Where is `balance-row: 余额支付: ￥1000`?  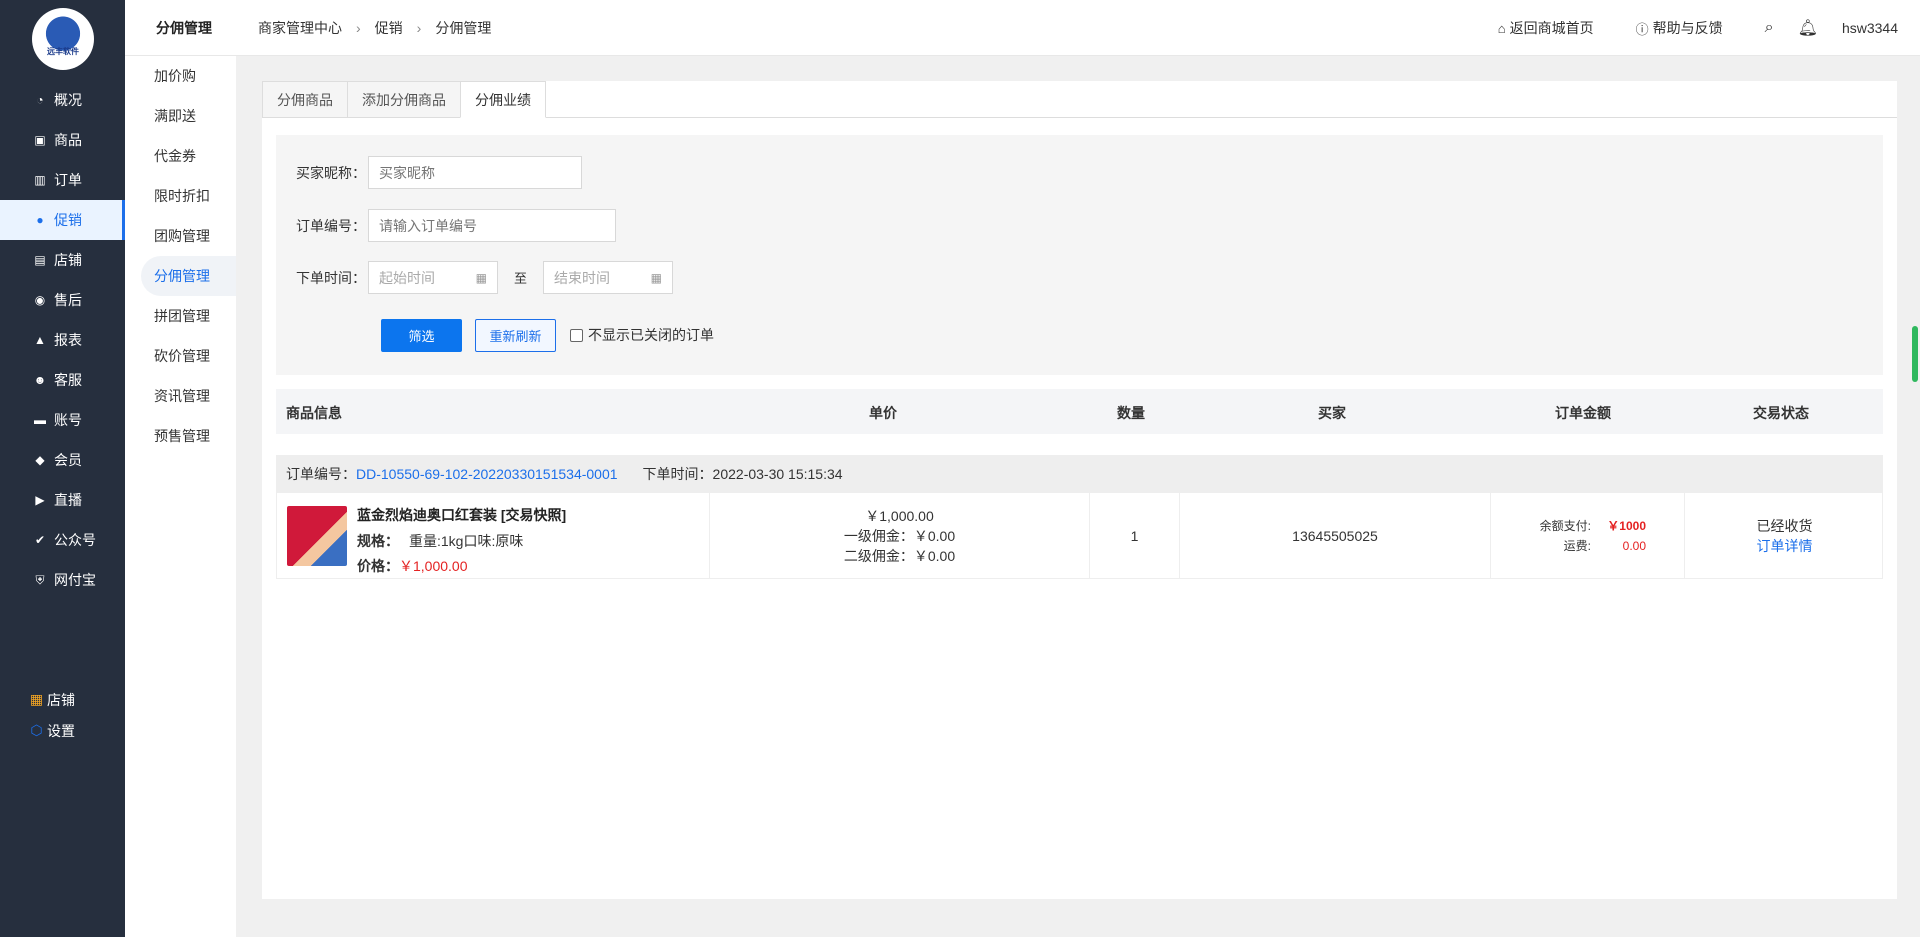 balance-row: 余额支付: ￥1000 is located at coordinates (1587, 526).